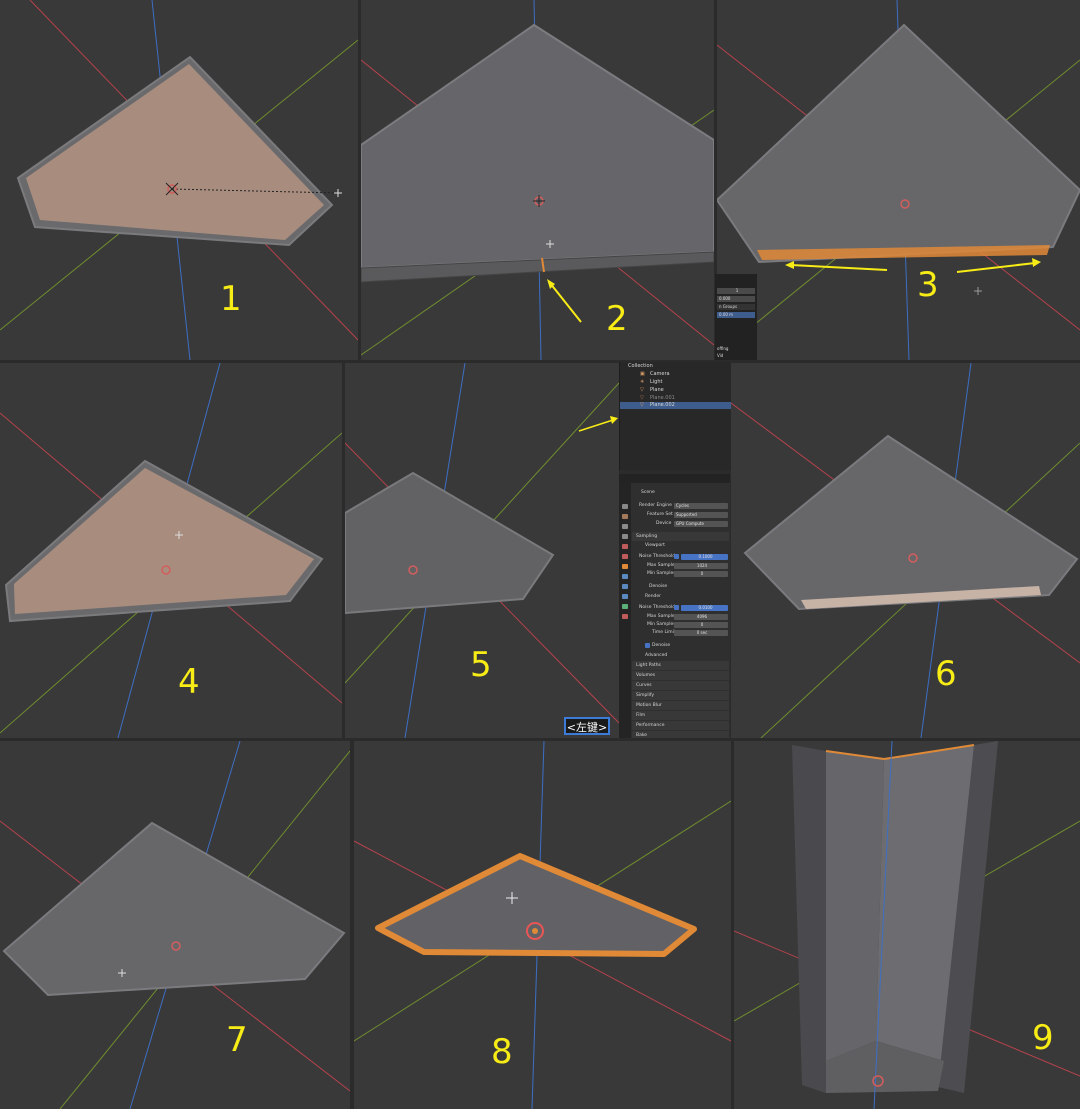  I want to click on viewport-step-9: 9, so click(907, 925).